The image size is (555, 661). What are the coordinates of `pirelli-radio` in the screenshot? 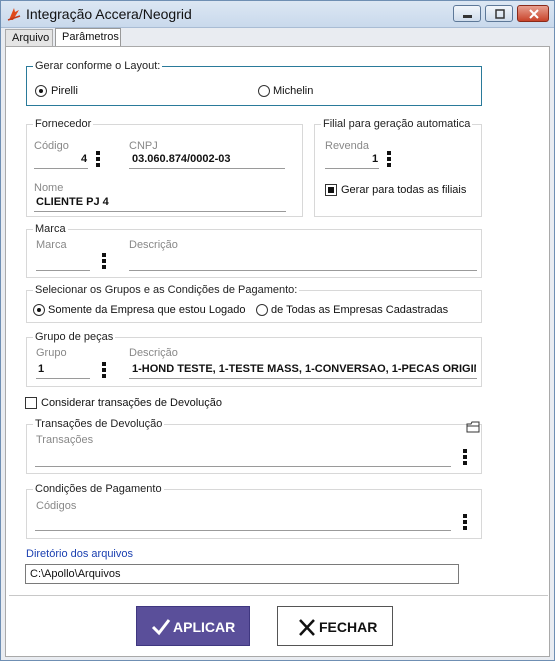 It's located at (41, 91).